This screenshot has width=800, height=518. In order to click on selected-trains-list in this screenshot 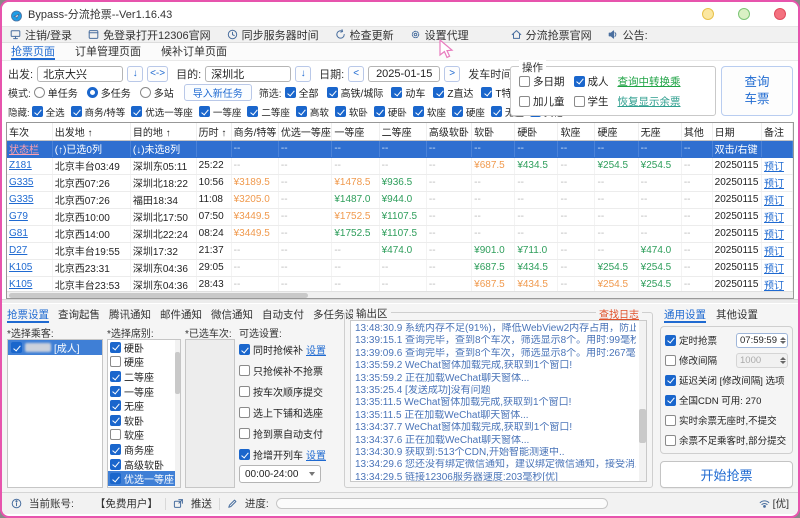, I will do `click(210, 413)`.